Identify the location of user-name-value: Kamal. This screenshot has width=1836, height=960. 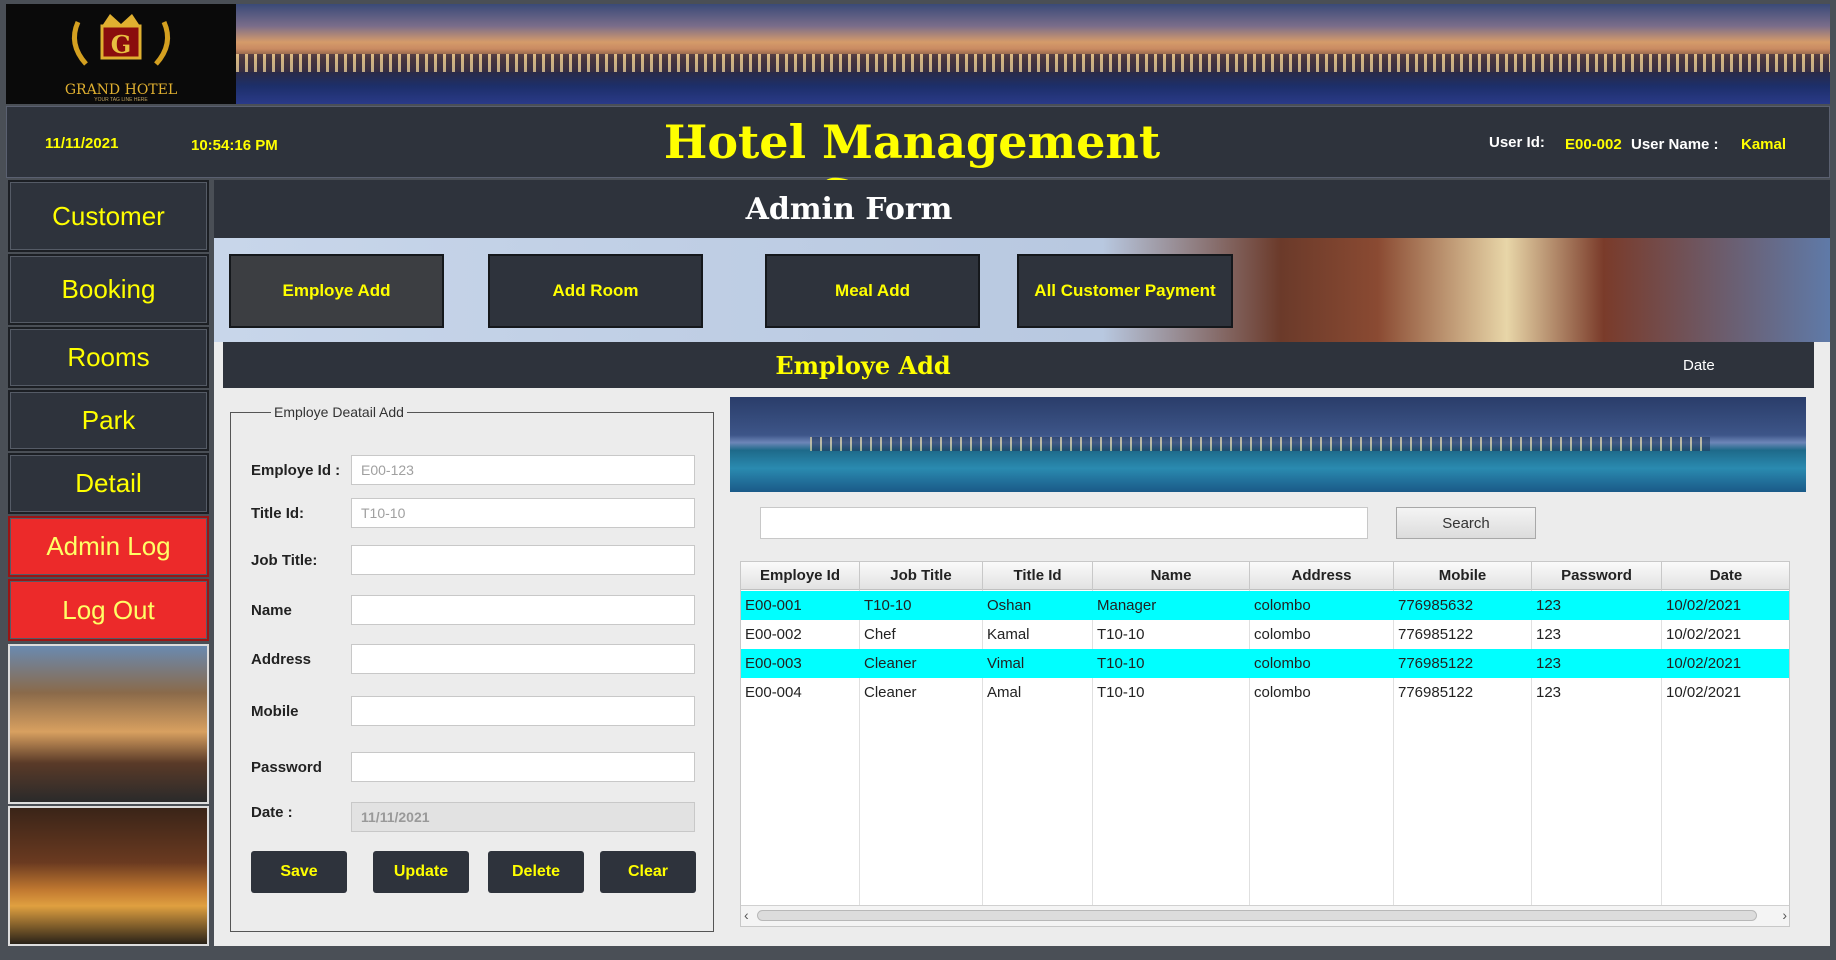
(1764, 144).